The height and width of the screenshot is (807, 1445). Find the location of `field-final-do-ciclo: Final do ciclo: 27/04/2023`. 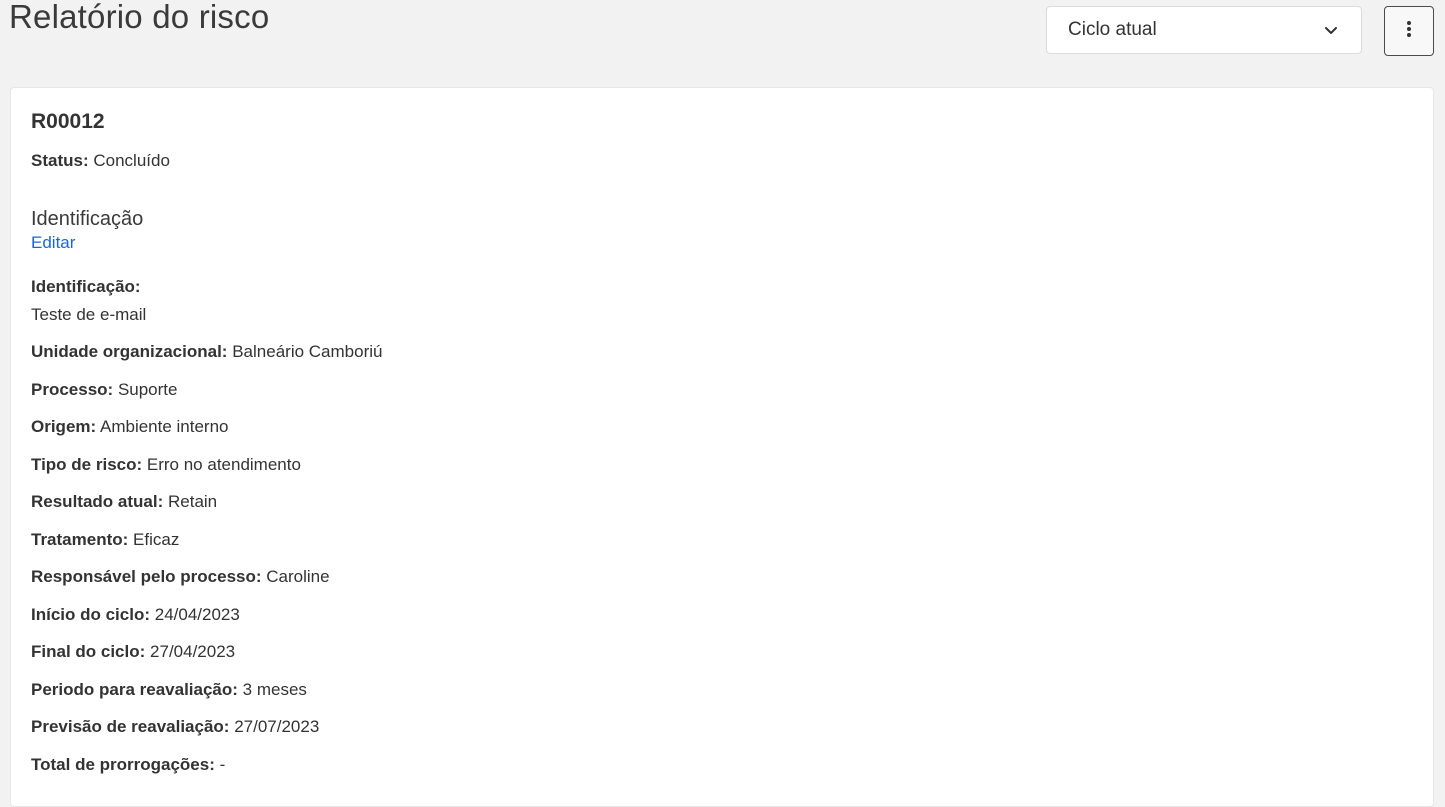

field-final-do-ciclo: Final do ciclo: 27/04/2023 is located at coordinates (133, 652).